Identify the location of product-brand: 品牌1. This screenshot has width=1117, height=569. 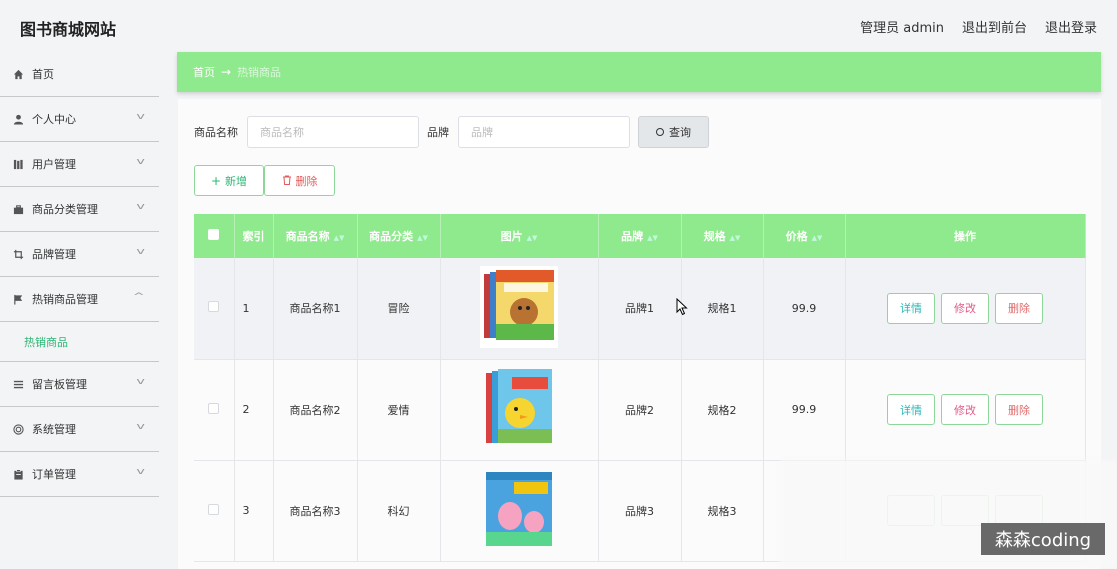
(640, 309).